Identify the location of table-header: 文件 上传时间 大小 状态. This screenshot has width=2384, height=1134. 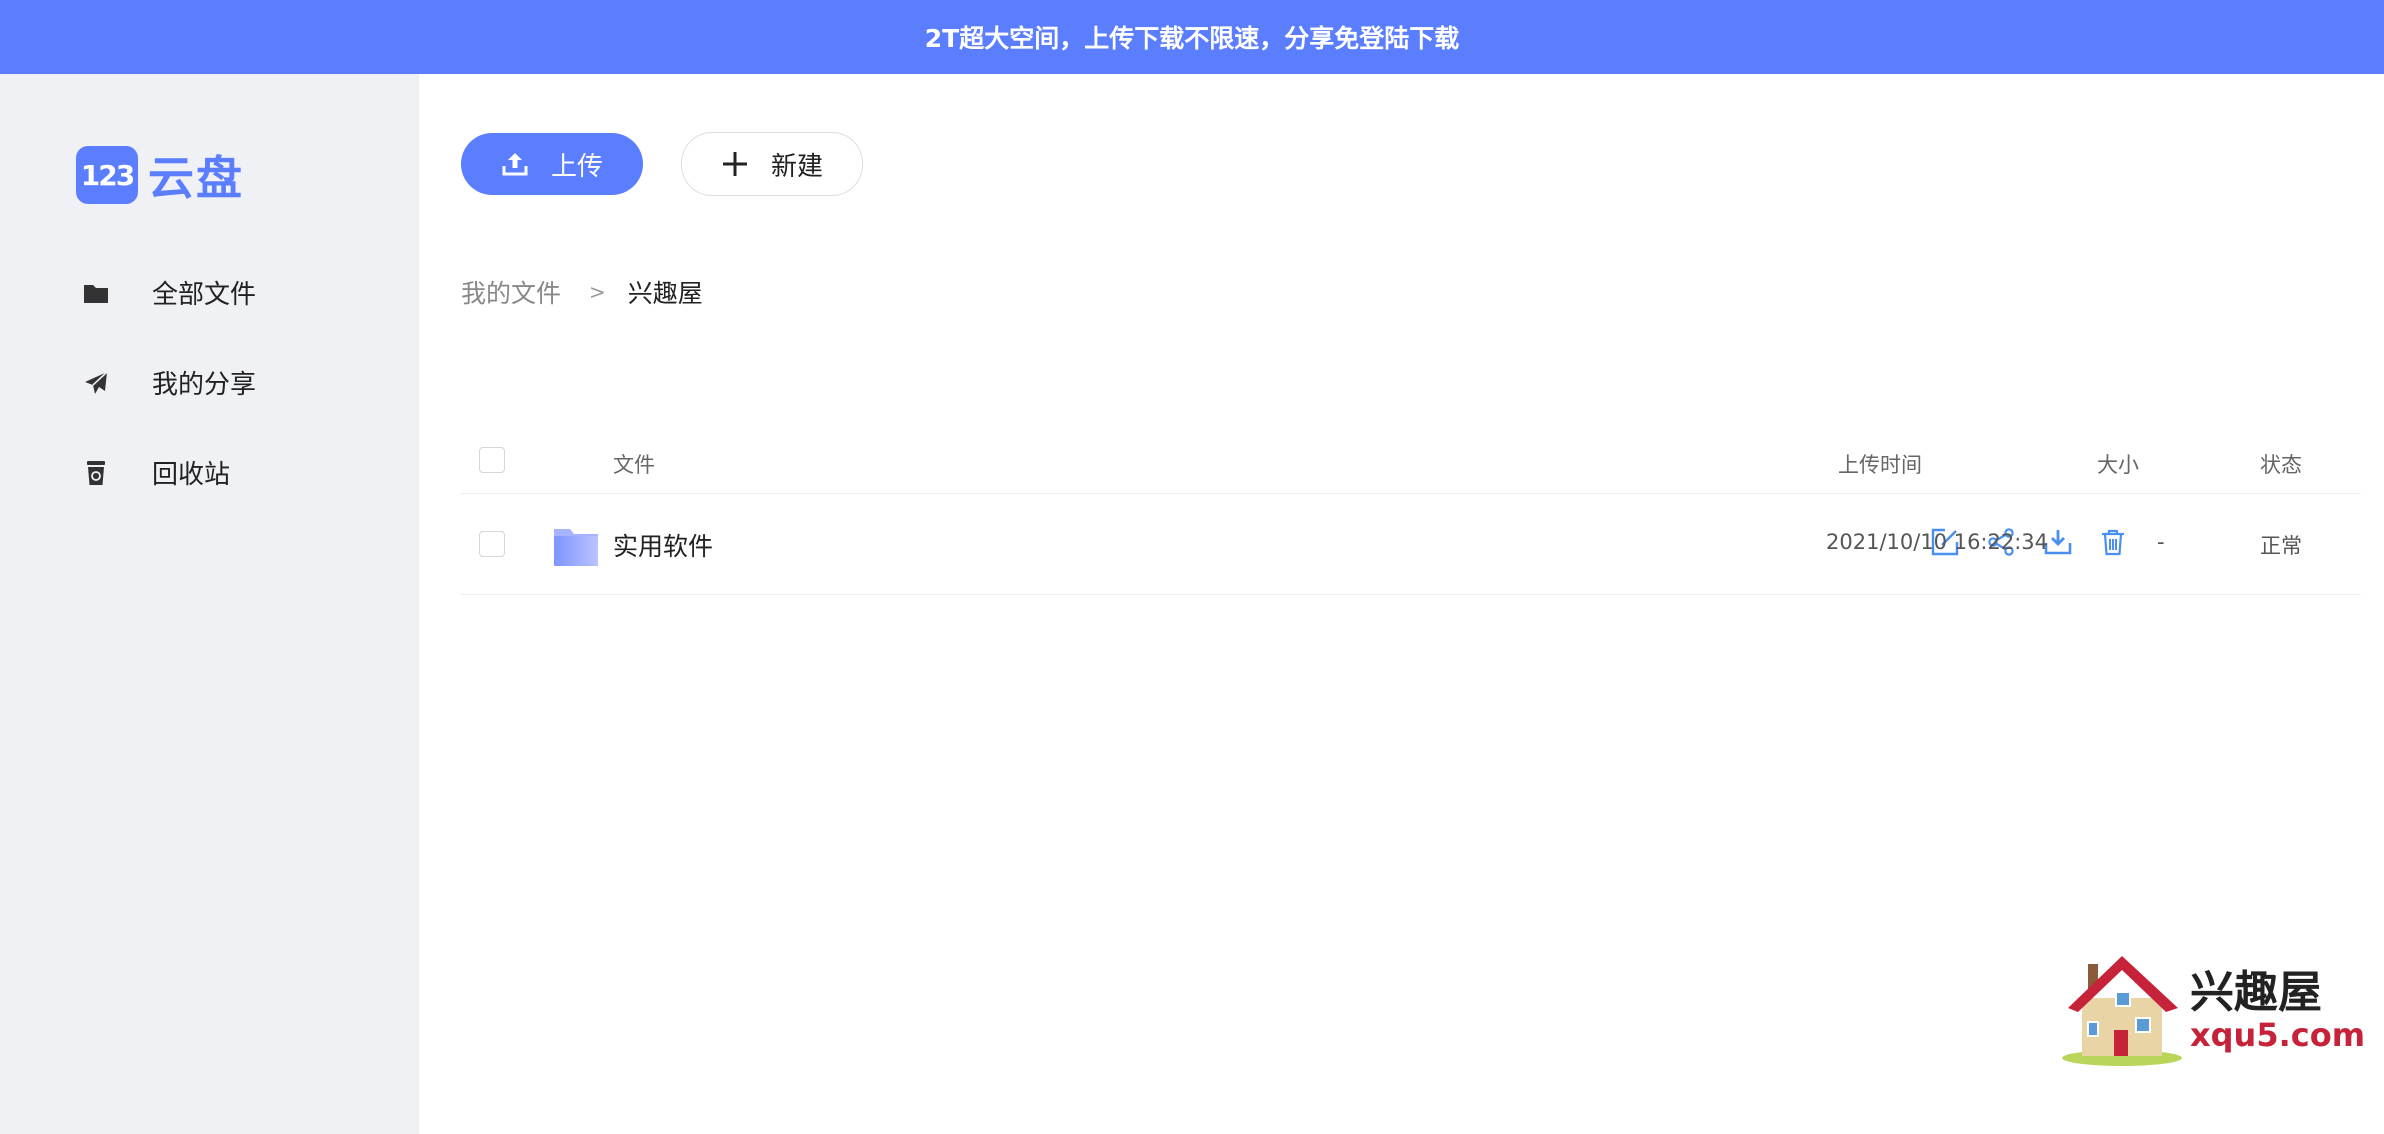
(1411, 460).